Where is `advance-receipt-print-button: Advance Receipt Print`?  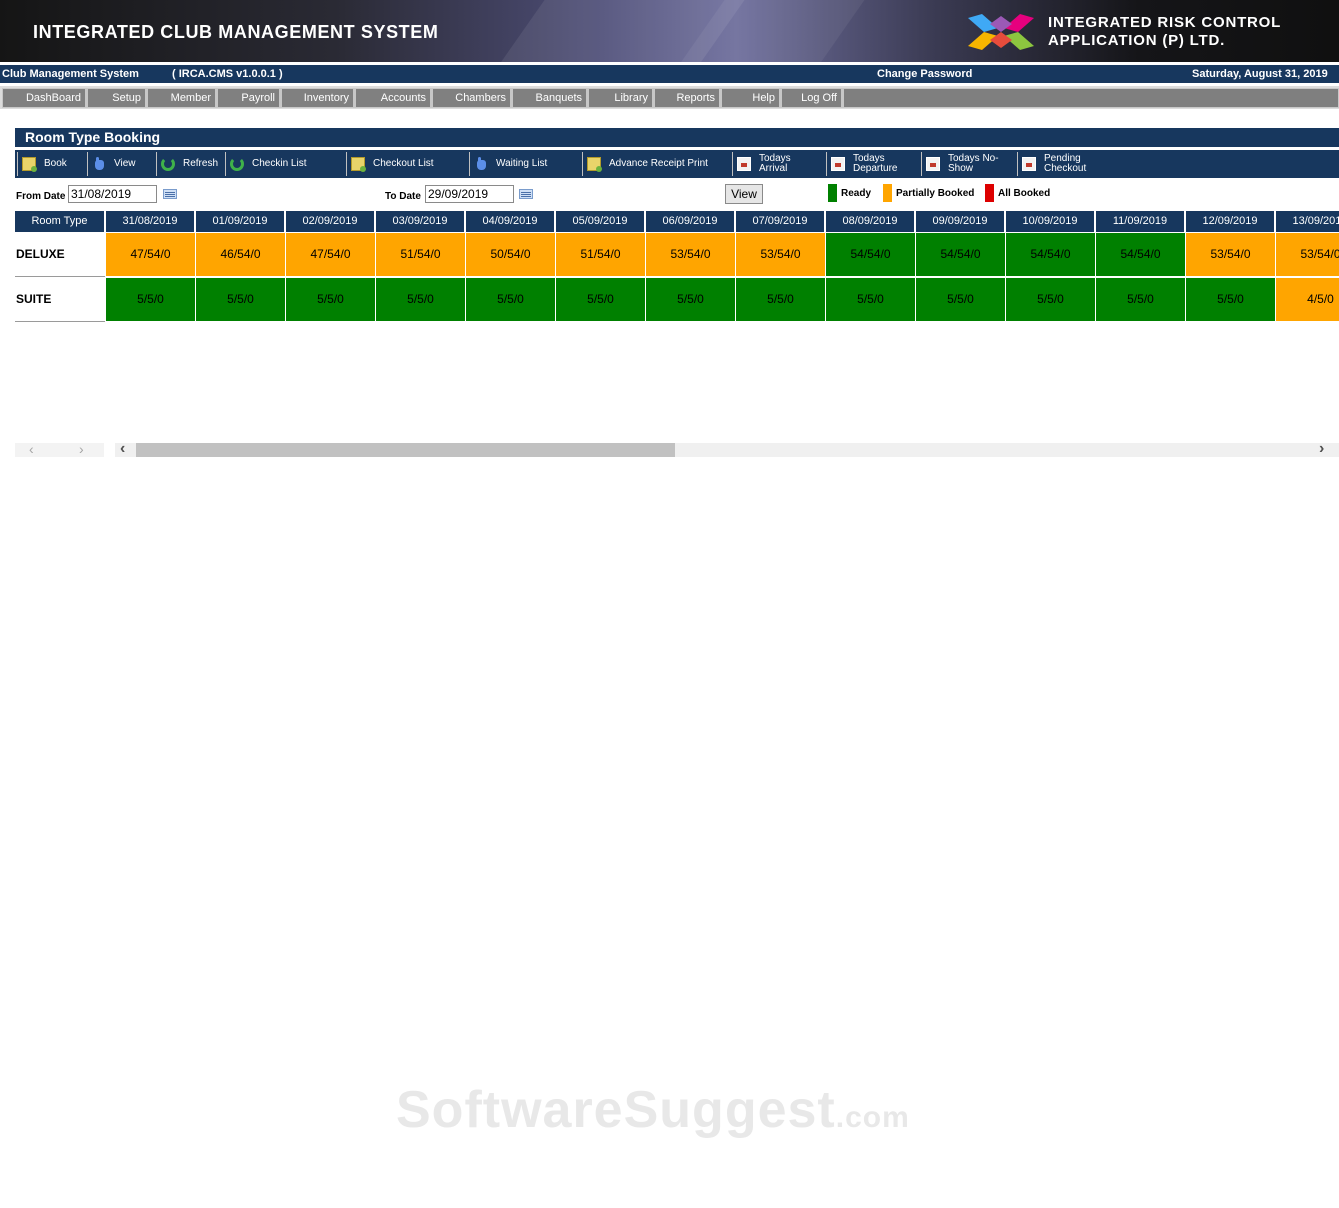
advance-receipt-print-button: Advance Receipt Print is located at coordinates (656, 164).